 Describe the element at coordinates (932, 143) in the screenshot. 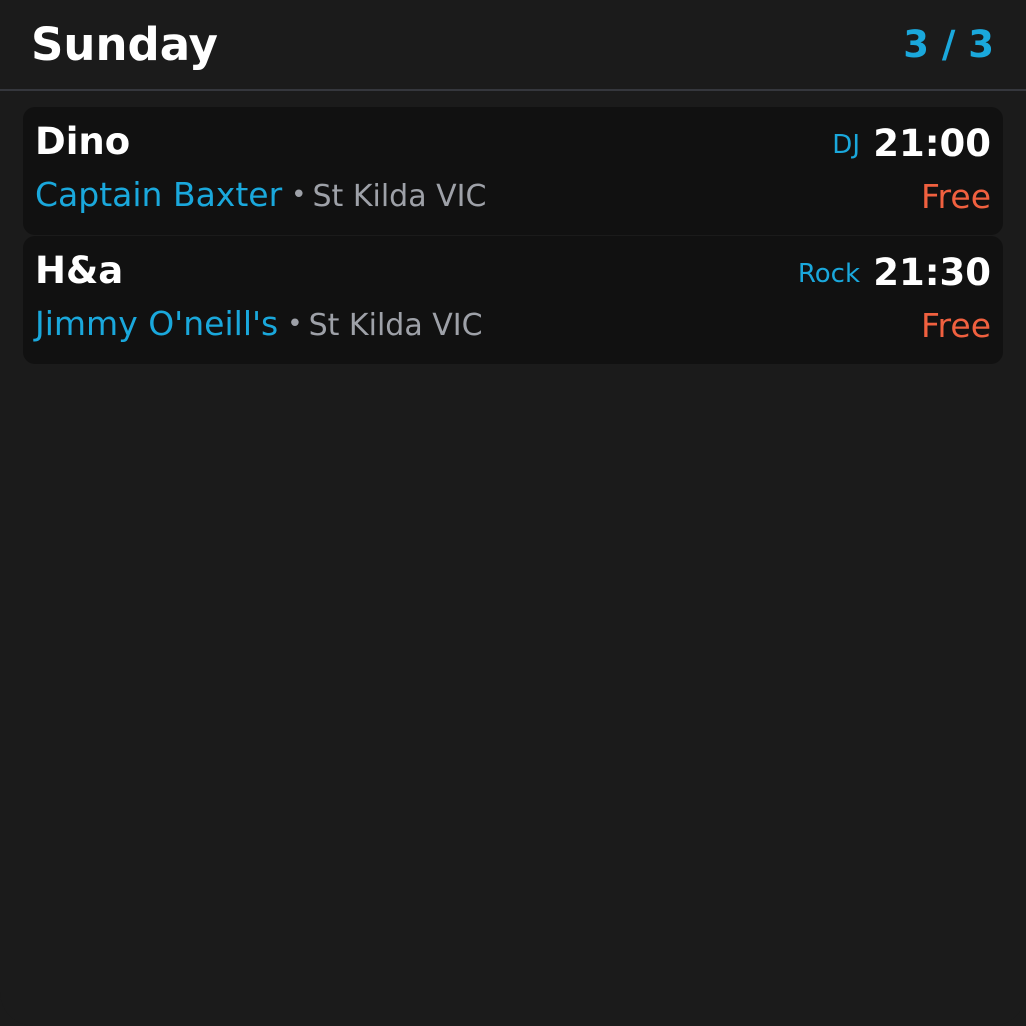

I see `start-time: 21:00` at that location.